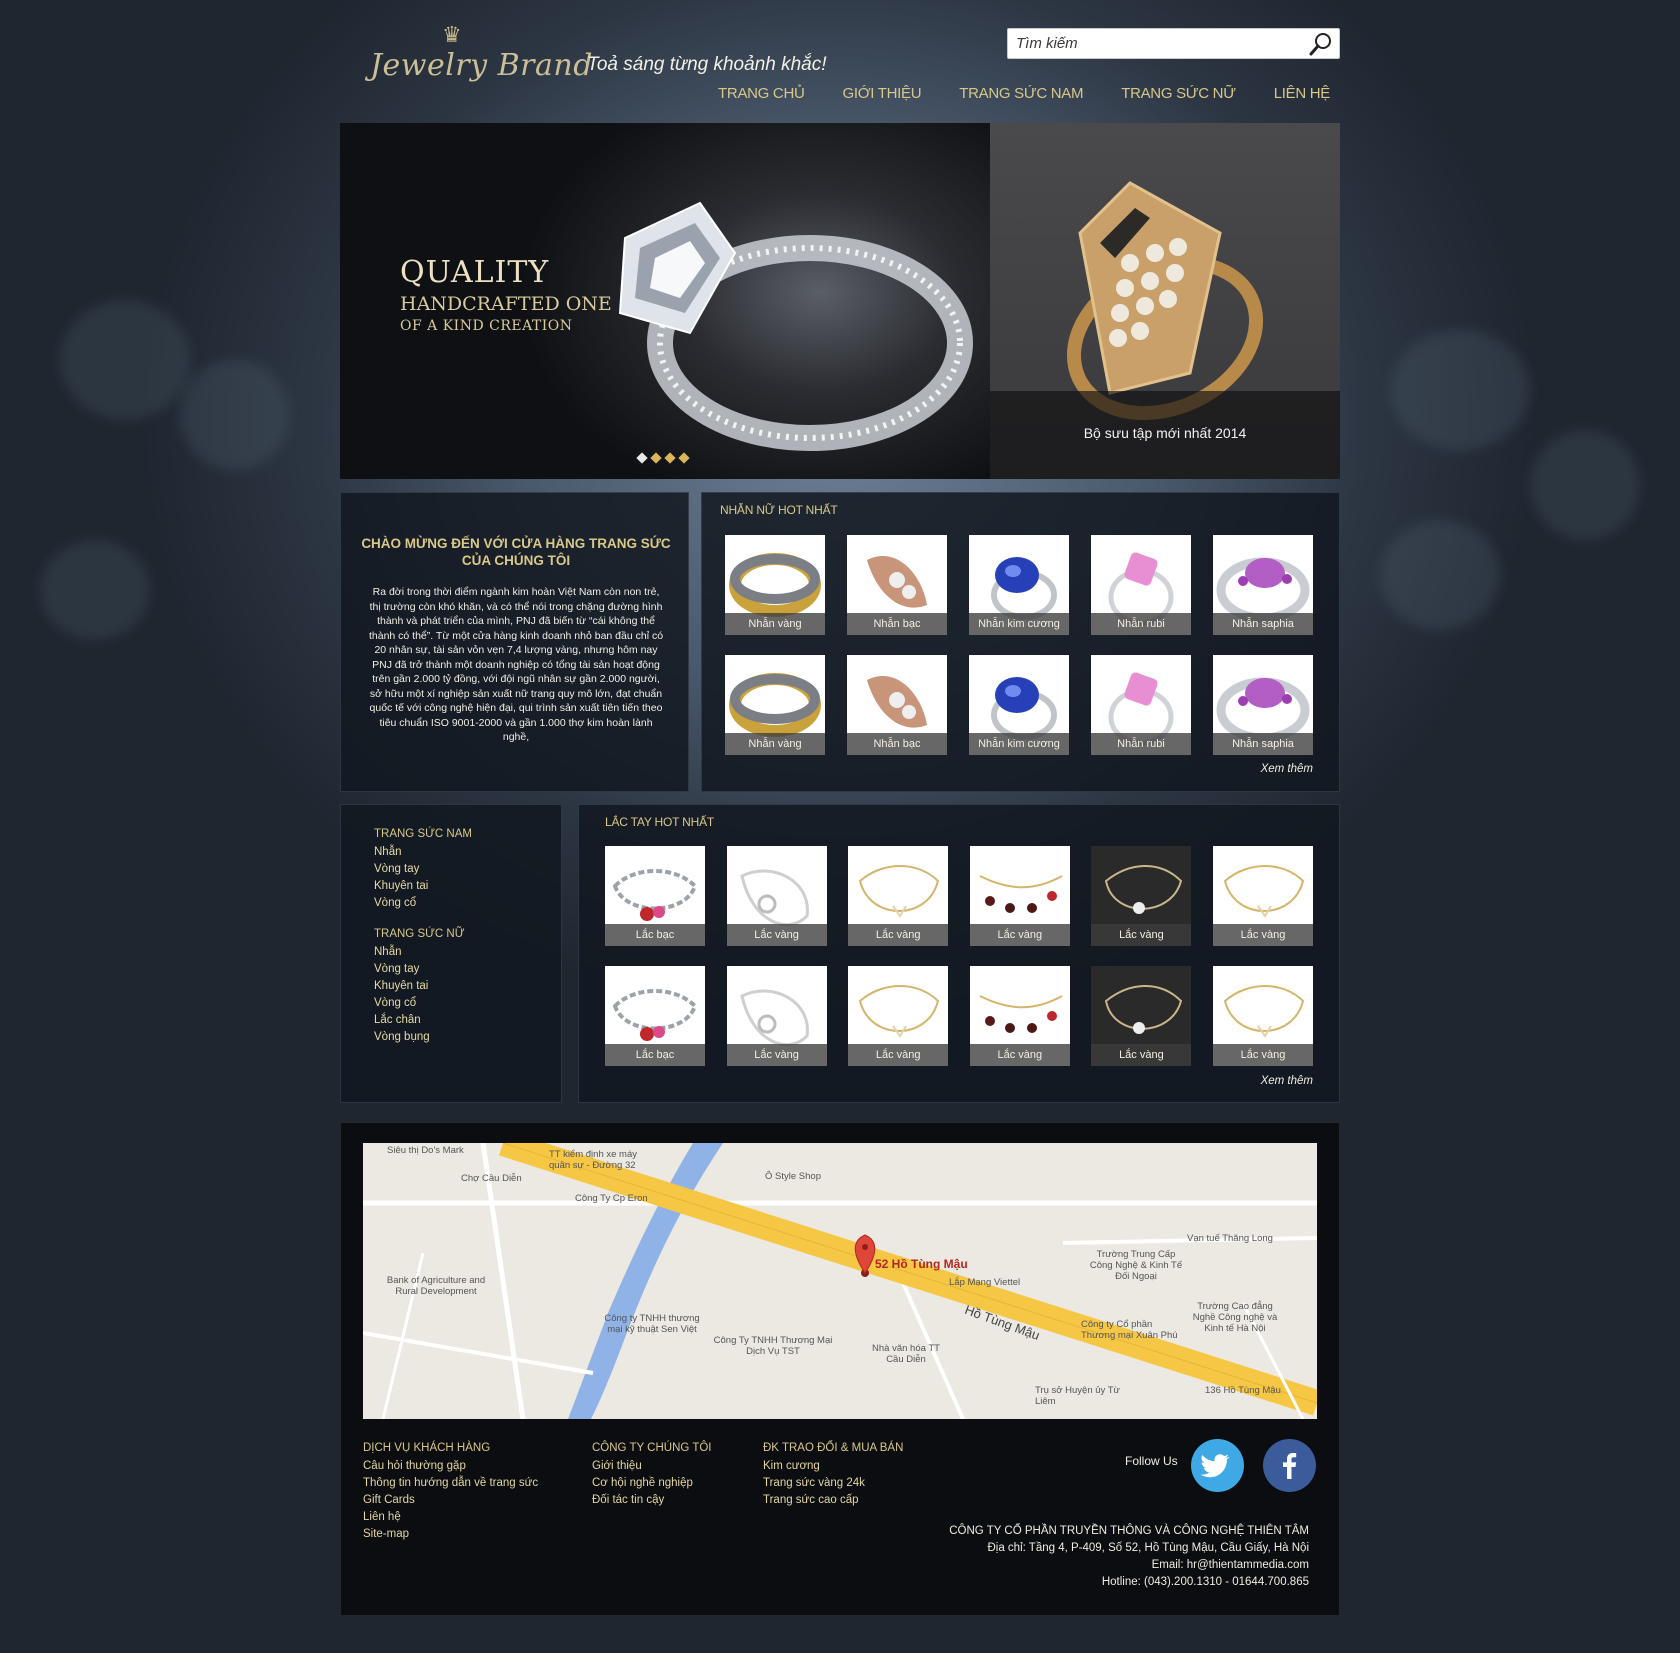 The height and width of the screenshot is (1653, 1680). Describe the element at coordinates (423, 852) in the screenshot. I see `men-category-ring: Nhẫn` at that location.